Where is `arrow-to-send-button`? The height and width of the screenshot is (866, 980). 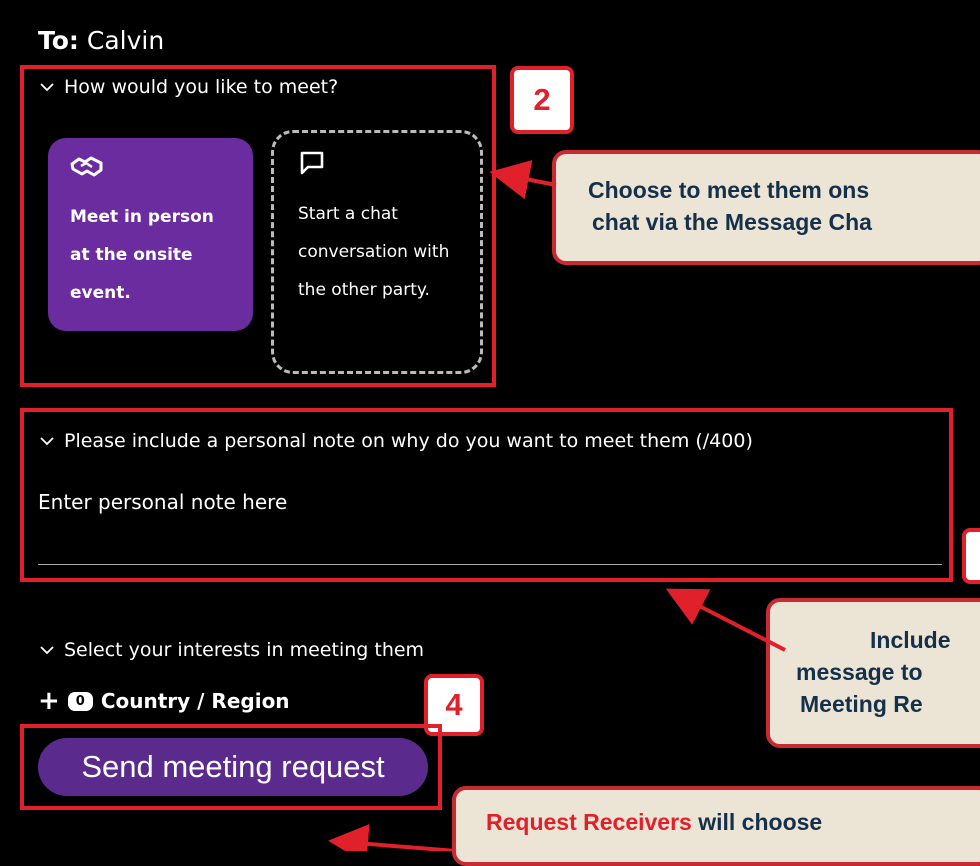 arrow-to-send-button is located at coordinates (392, 837).